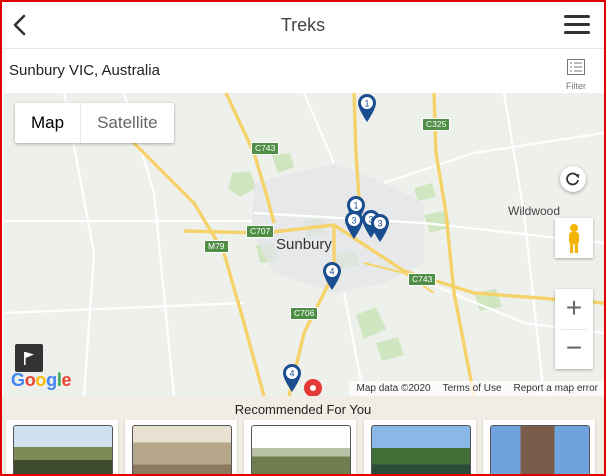 The height and width of the screenshot is (476, 606). I want to click on trek-marker: 1, so click(367, 108).